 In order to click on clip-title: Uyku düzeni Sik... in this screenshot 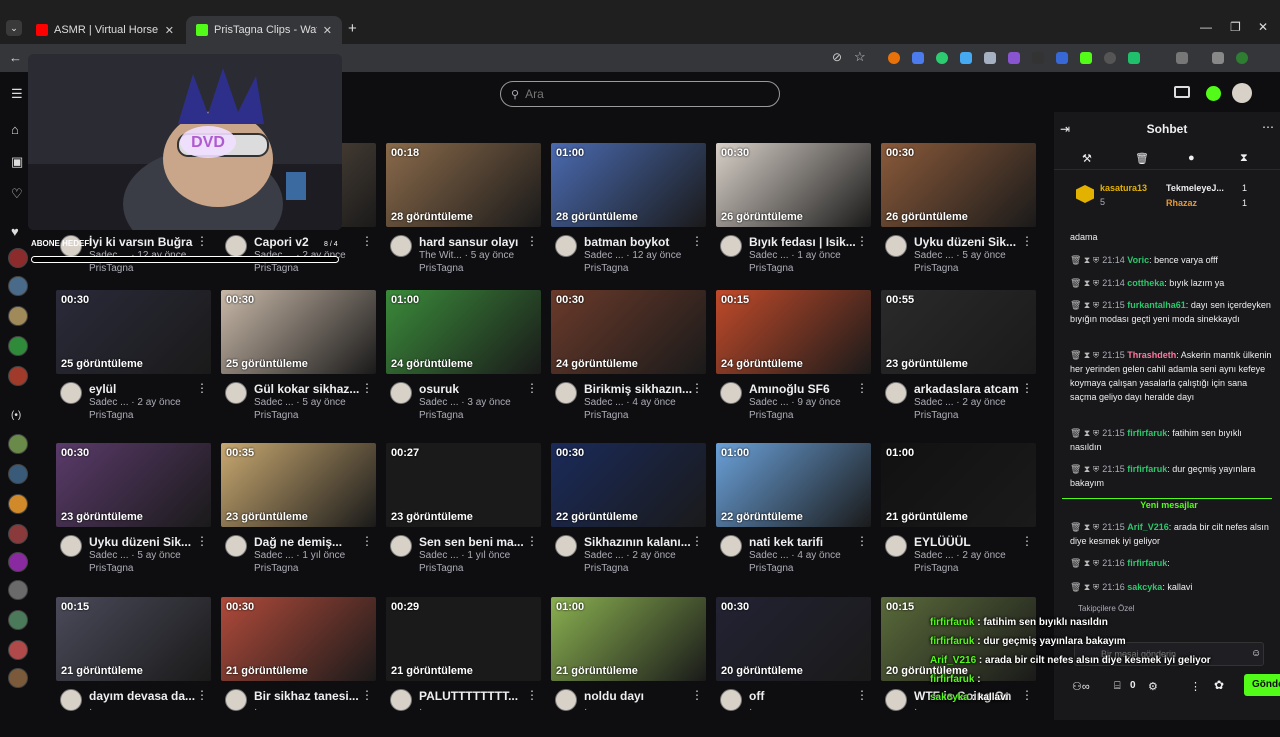, I will do `click(969, 242)`.